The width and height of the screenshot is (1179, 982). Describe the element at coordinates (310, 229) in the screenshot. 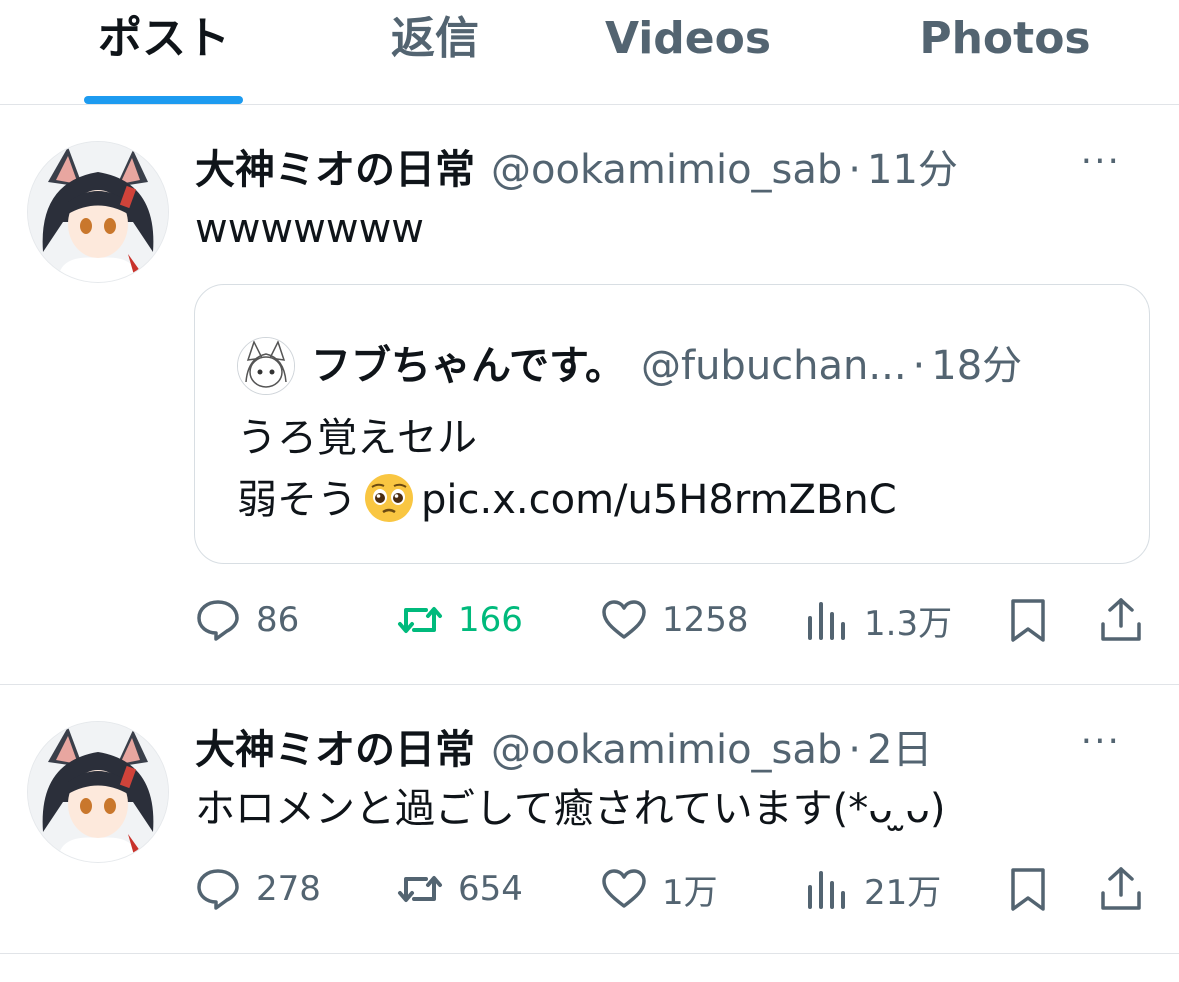

I see `post-text: wwwwwww` at that location.